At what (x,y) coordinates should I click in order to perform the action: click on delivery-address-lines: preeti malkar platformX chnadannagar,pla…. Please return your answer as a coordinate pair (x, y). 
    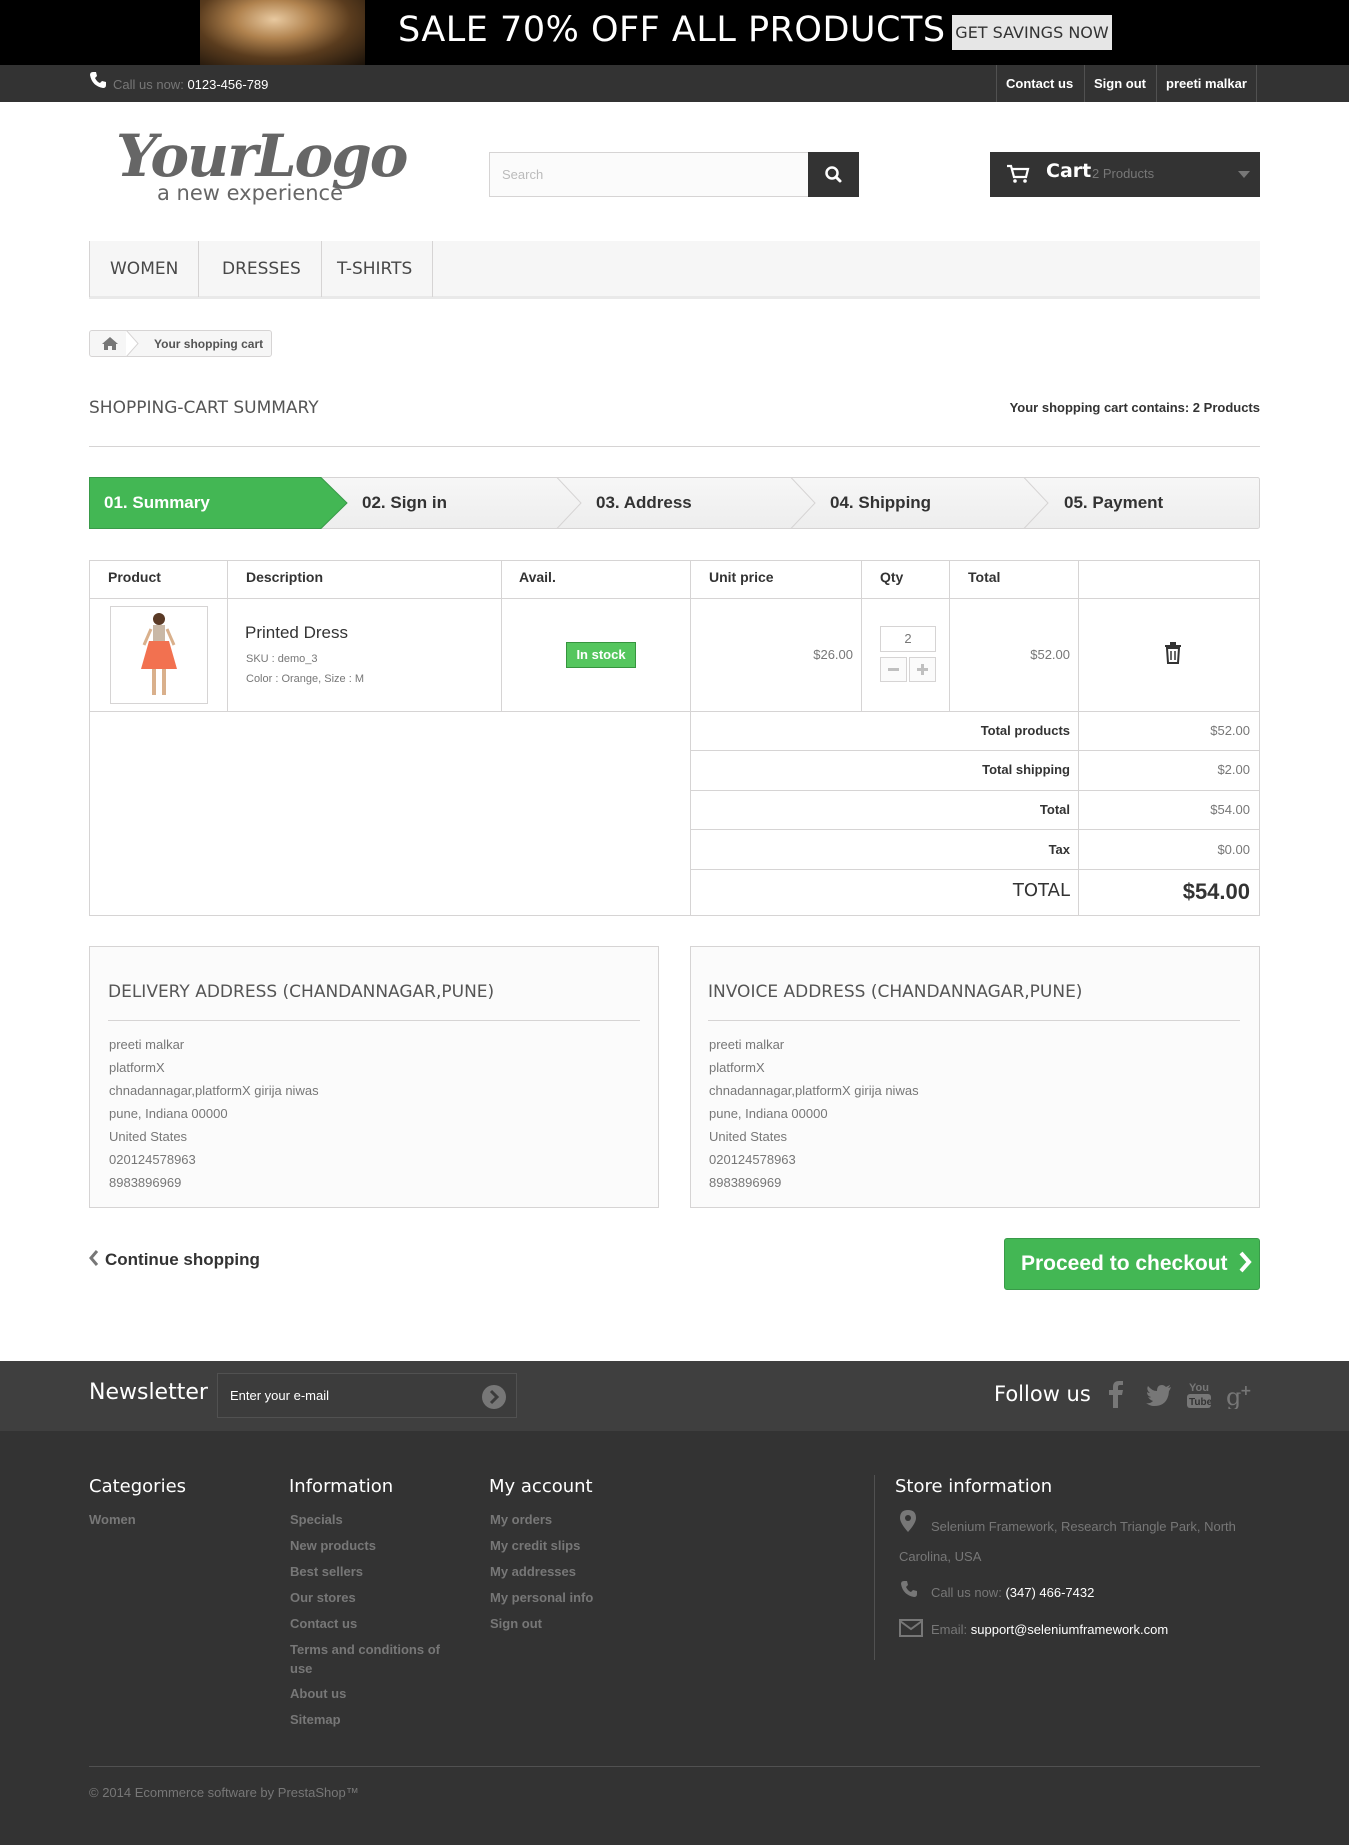
    Looking at the image, I should click on (214, 1113).